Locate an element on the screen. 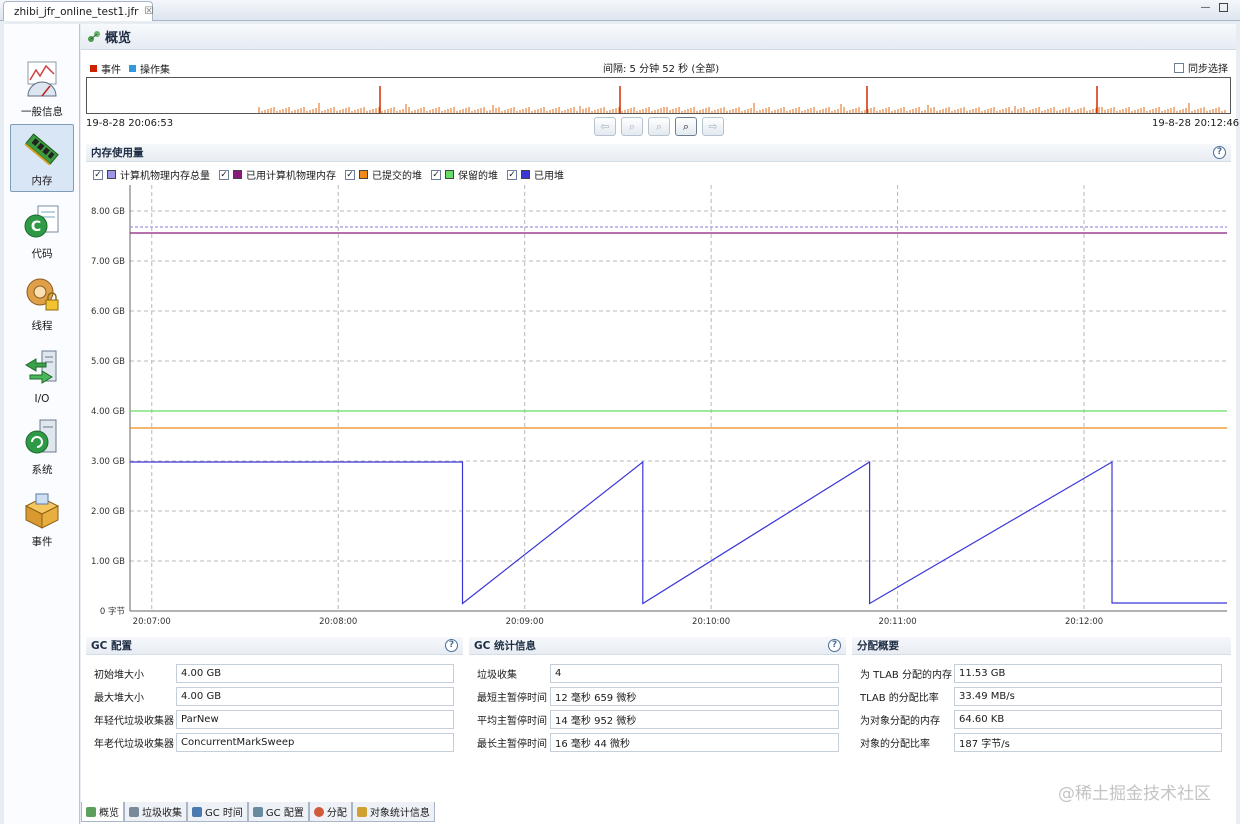  zoom-out-button: ⌕ is located at coordinates (659, 126).